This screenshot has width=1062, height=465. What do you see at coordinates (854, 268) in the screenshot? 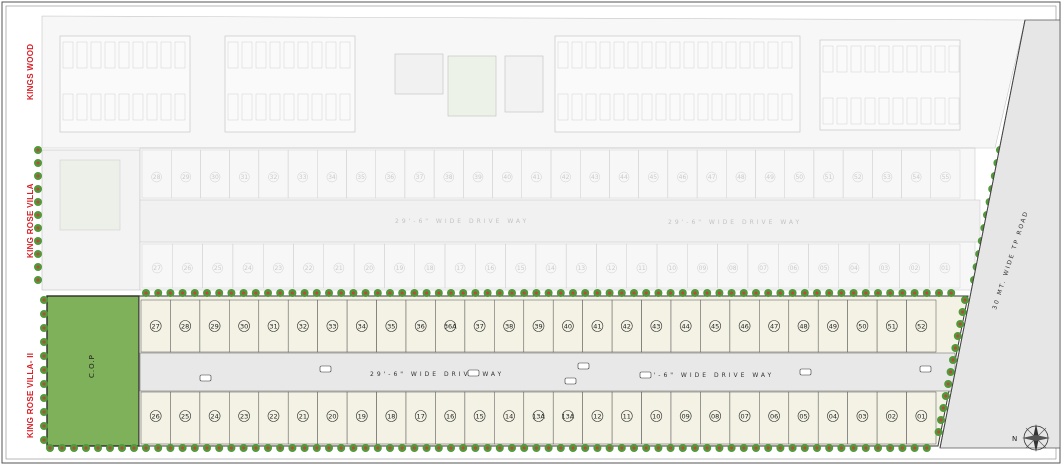
I see `faded-plot-number: 04` at bounding box center [854, 268].